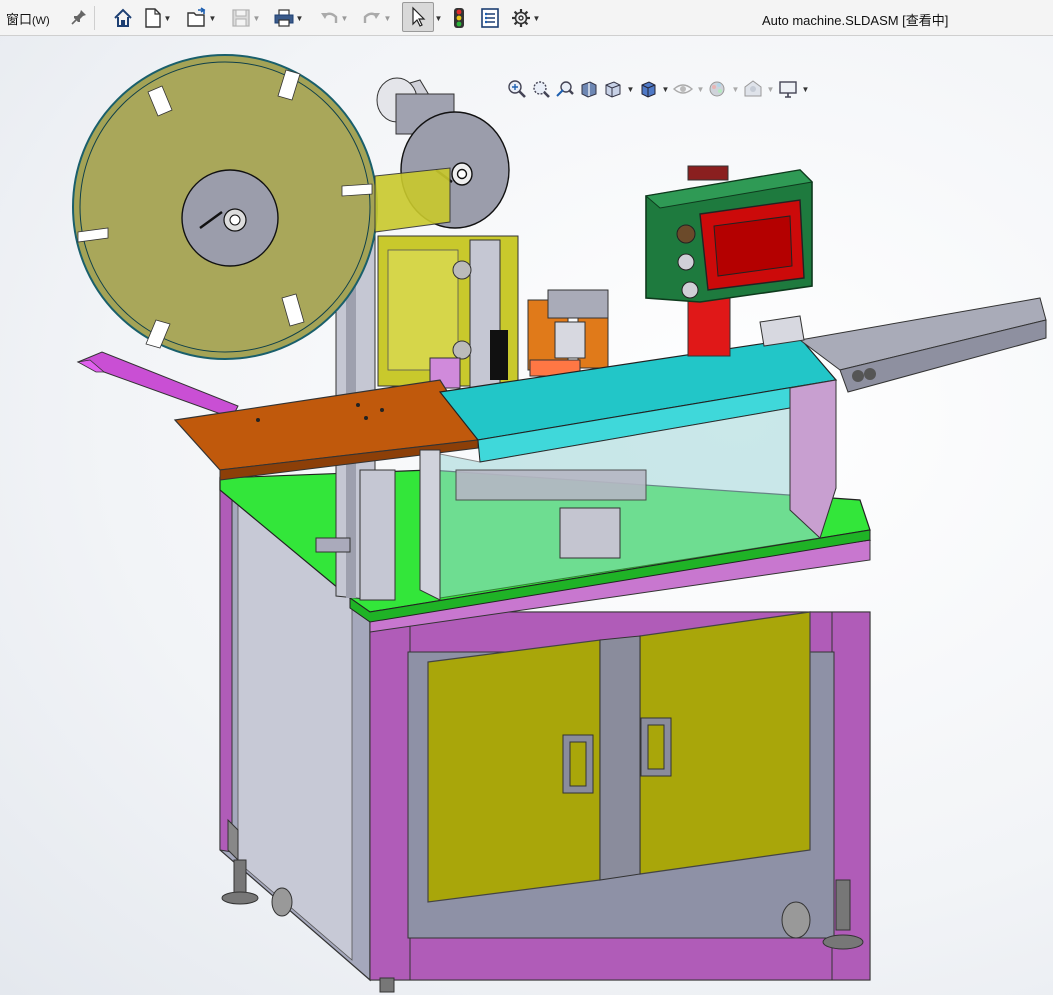 The image size is (1053, 995). I want to click on display-style-icon, so click(648, 89).